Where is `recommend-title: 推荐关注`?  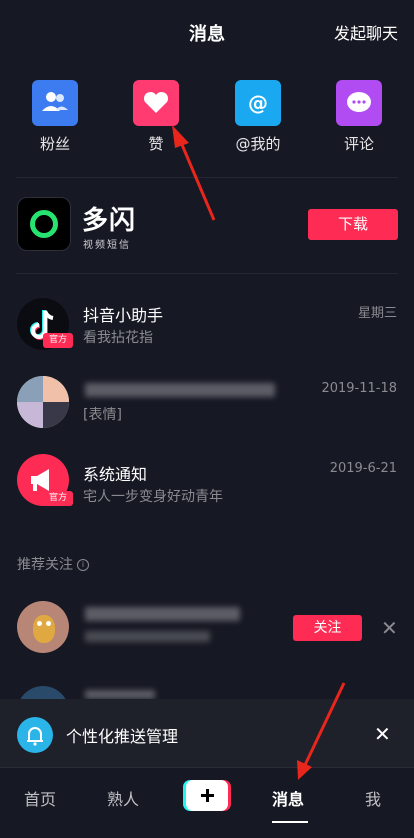
recommend-title: 推荐关注 is located at coordinates (45, 565).